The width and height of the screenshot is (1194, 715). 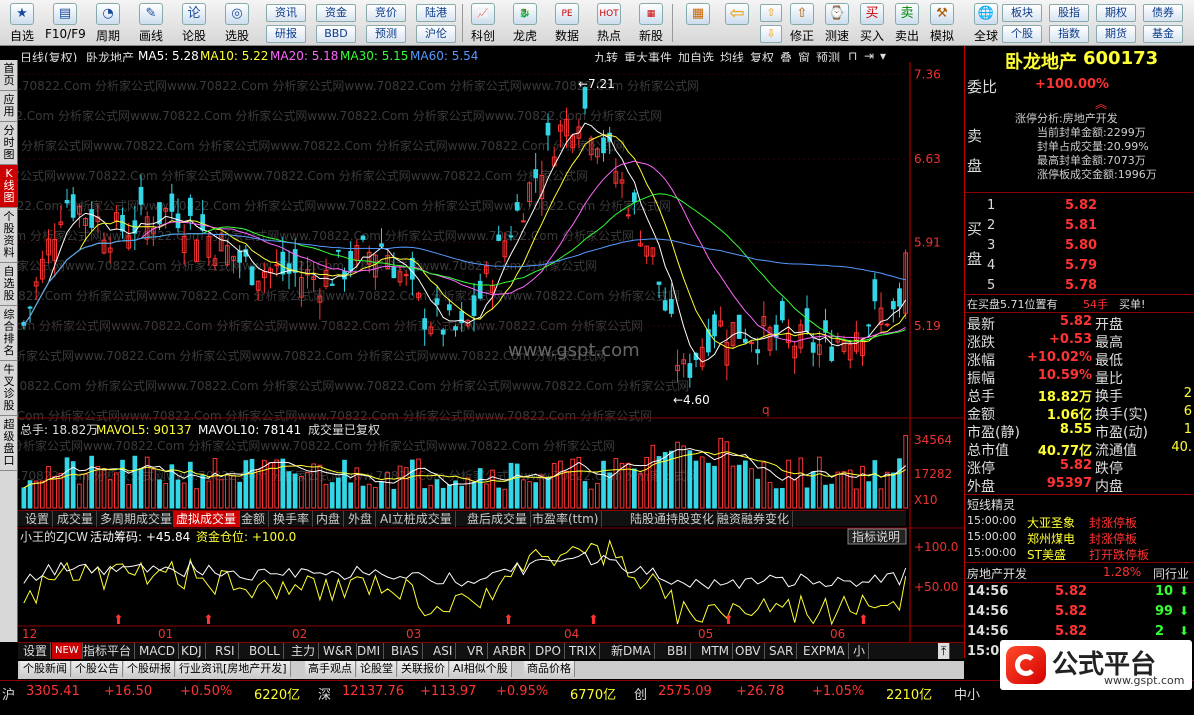 What do you see at coordinates (673, 519) in the screenshot?
I see `volume-tab-11: 陆股通持股变化` at bounding box center [673, 519].